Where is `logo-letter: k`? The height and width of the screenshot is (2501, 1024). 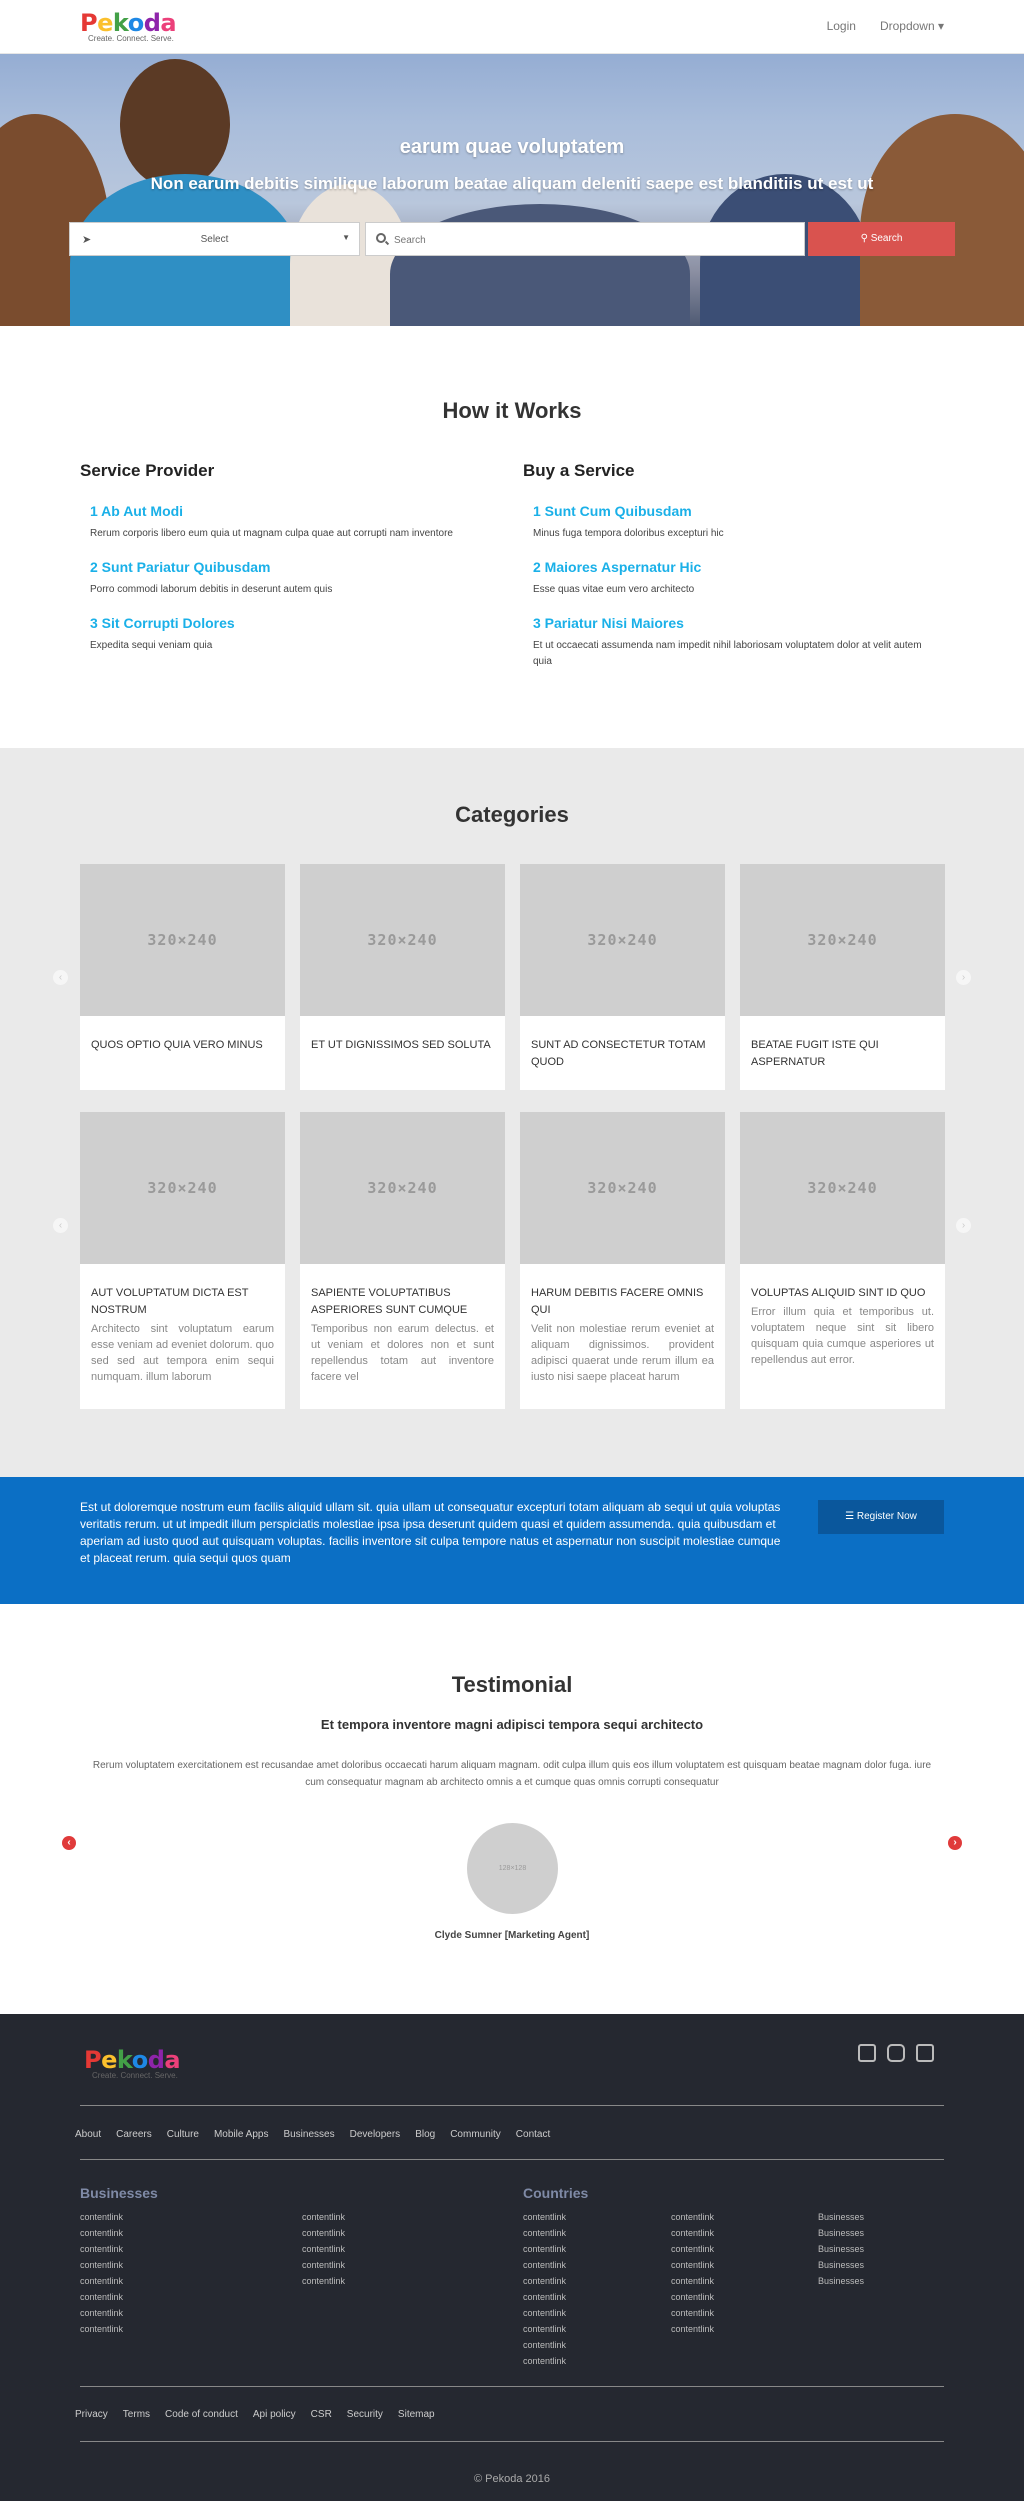 logo-letter: k is located at coordinates (124, 2060).